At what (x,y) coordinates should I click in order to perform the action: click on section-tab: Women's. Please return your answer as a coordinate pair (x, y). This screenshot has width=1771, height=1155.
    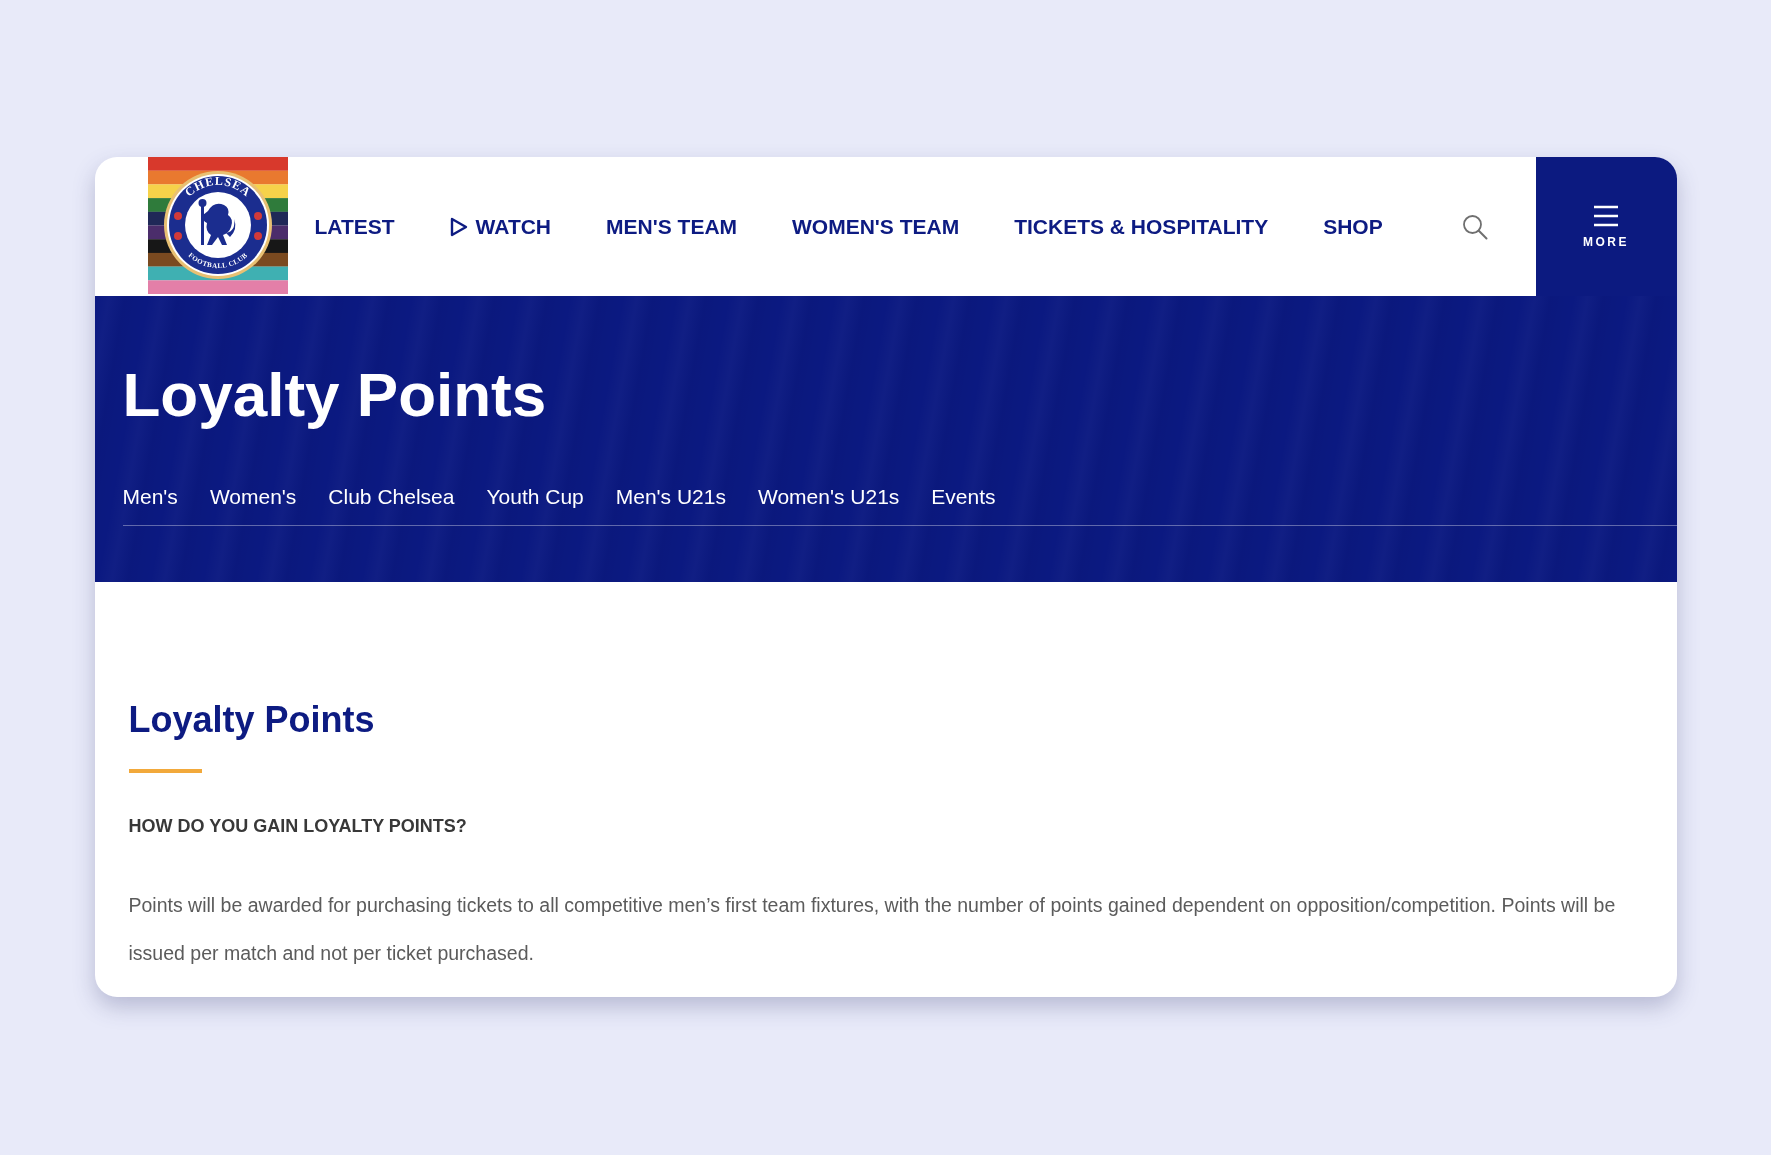
    Looking at the image, I should click on (253, 499).